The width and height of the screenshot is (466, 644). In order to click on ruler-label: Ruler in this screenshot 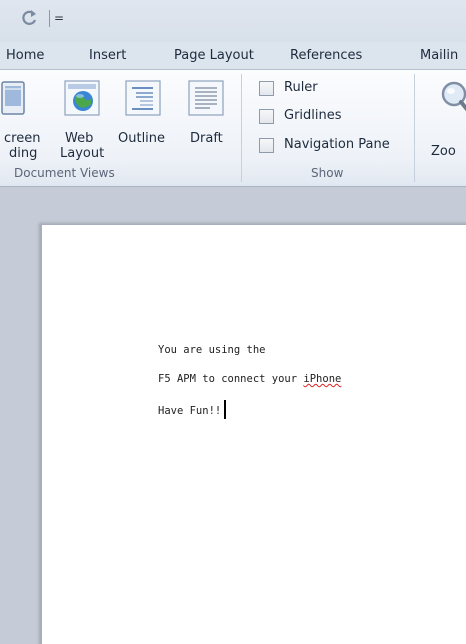, I will do `click(301, 87)`.